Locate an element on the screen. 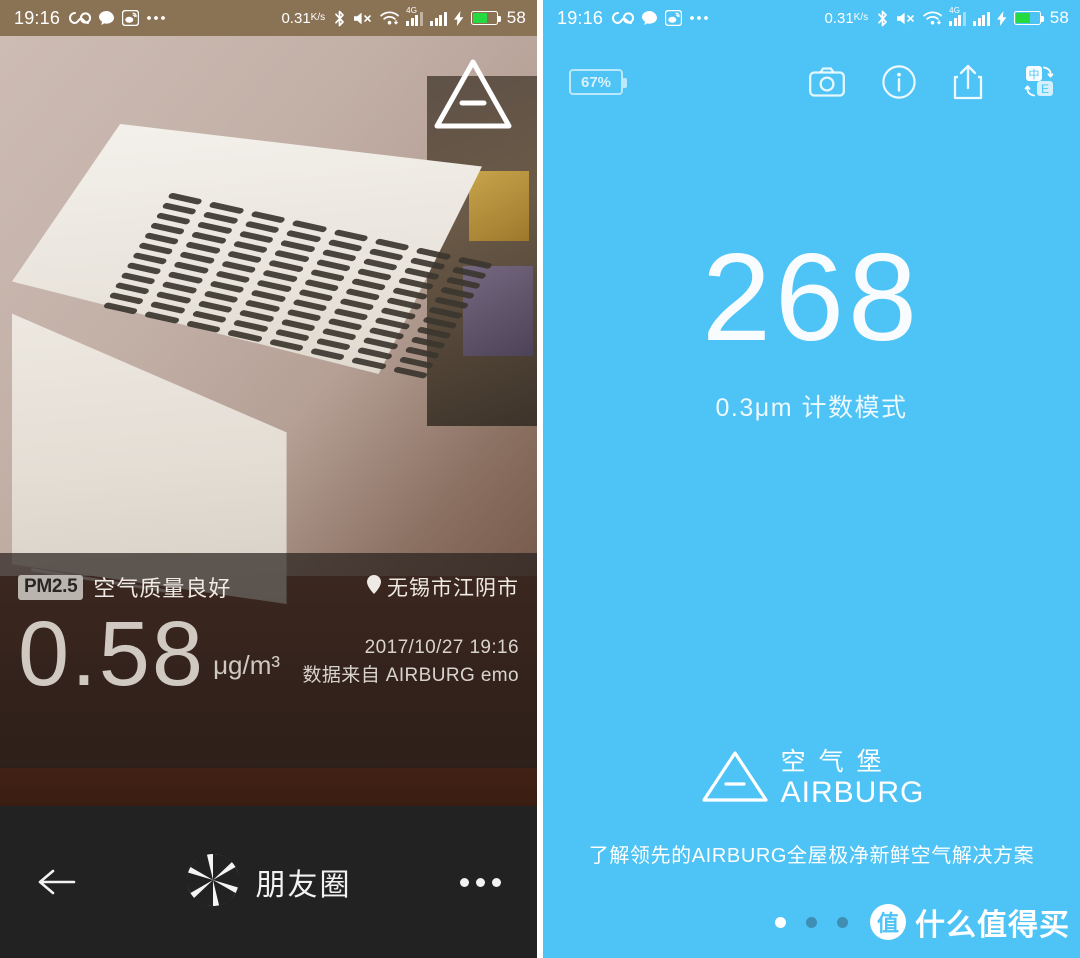  brand-tagline: 了解领先的AIRBURG全屋极净新鲜空气解决方案 is located at coordinates (811, 853).